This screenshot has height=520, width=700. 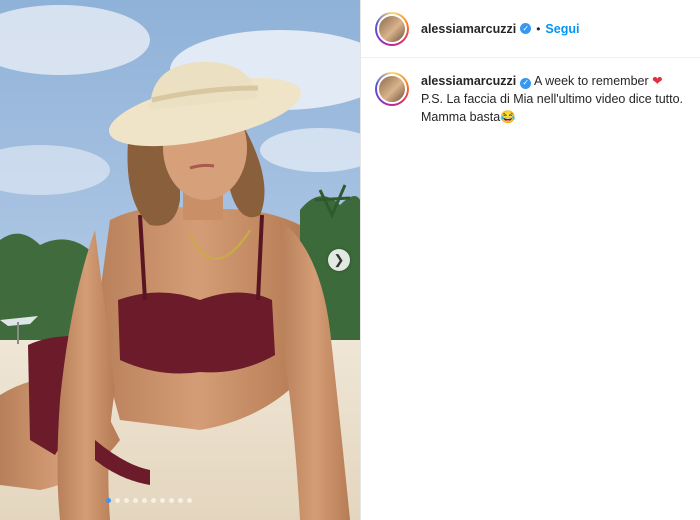 I want to click on author-username: alessiamarcuzzi, so click(x=468, y=29).